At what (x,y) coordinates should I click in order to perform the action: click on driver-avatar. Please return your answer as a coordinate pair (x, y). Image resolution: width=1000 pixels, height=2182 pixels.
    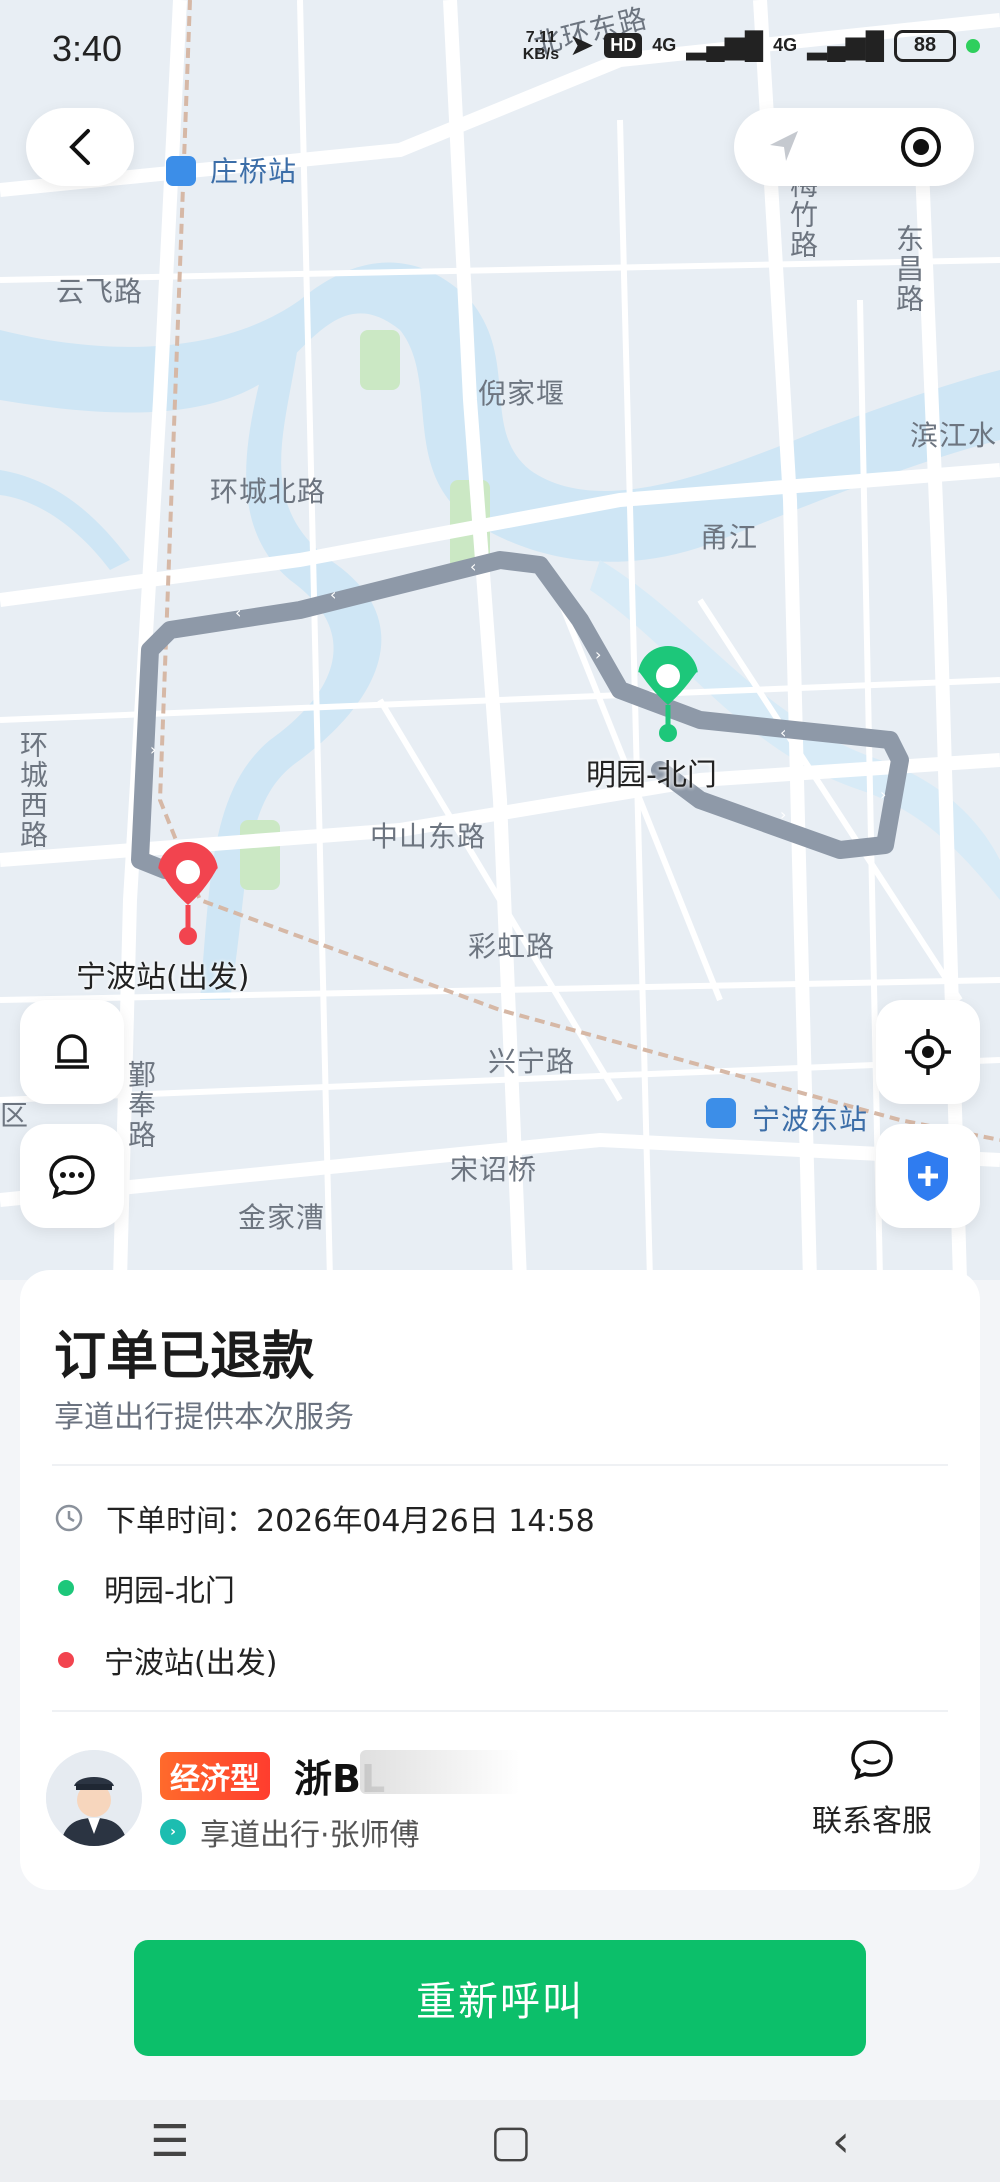
    Looking at the image, I should click on (94, 1798).